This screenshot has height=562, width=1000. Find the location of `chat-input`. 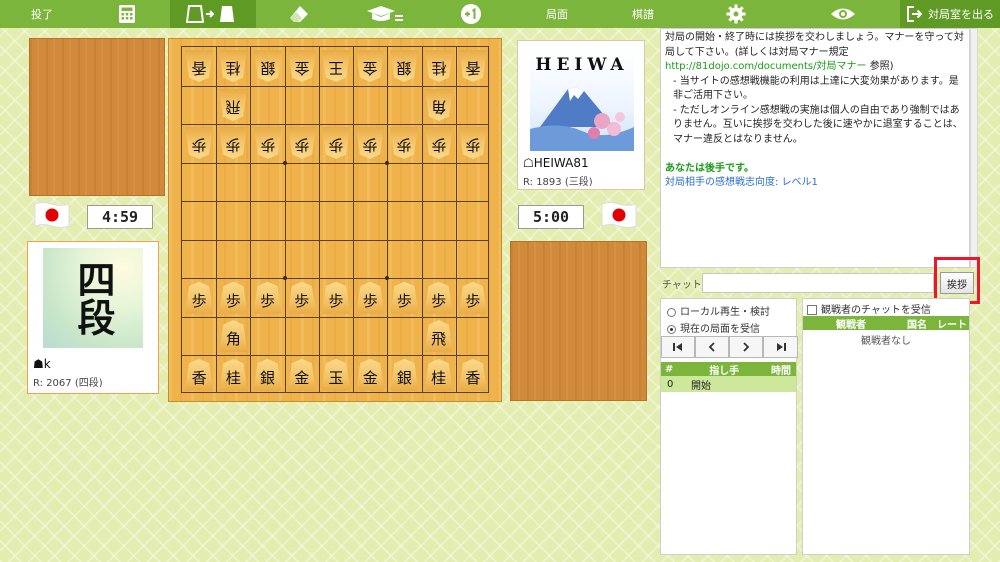

chat-input is located at coordinates (818, 283).